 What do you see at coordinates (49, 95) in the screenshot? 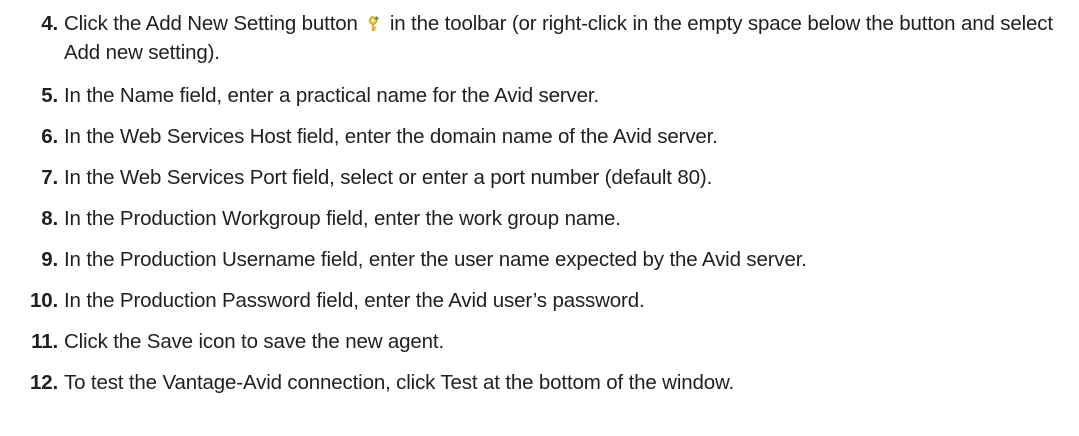
I see `step-number: 5.` at bounding box center [49, 95].